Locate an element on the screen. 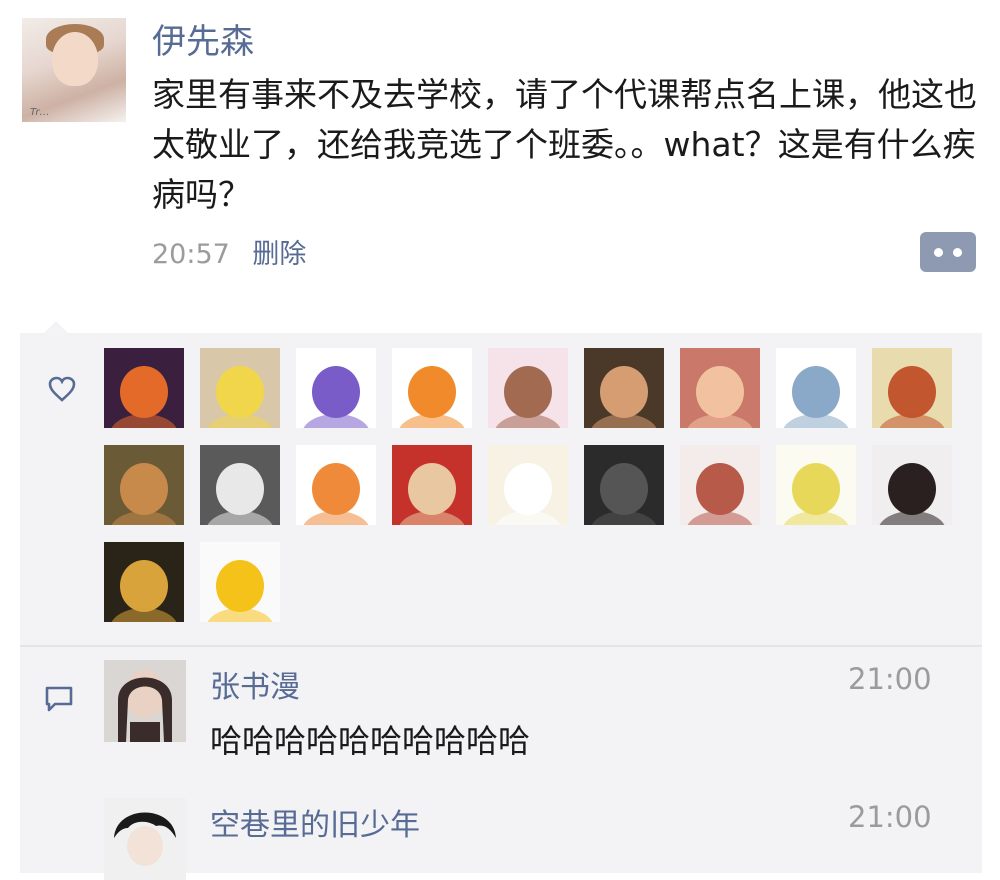 The height and width of the screenshot is (880, 1000). panel-arrow is located at coordinates (56, 327).